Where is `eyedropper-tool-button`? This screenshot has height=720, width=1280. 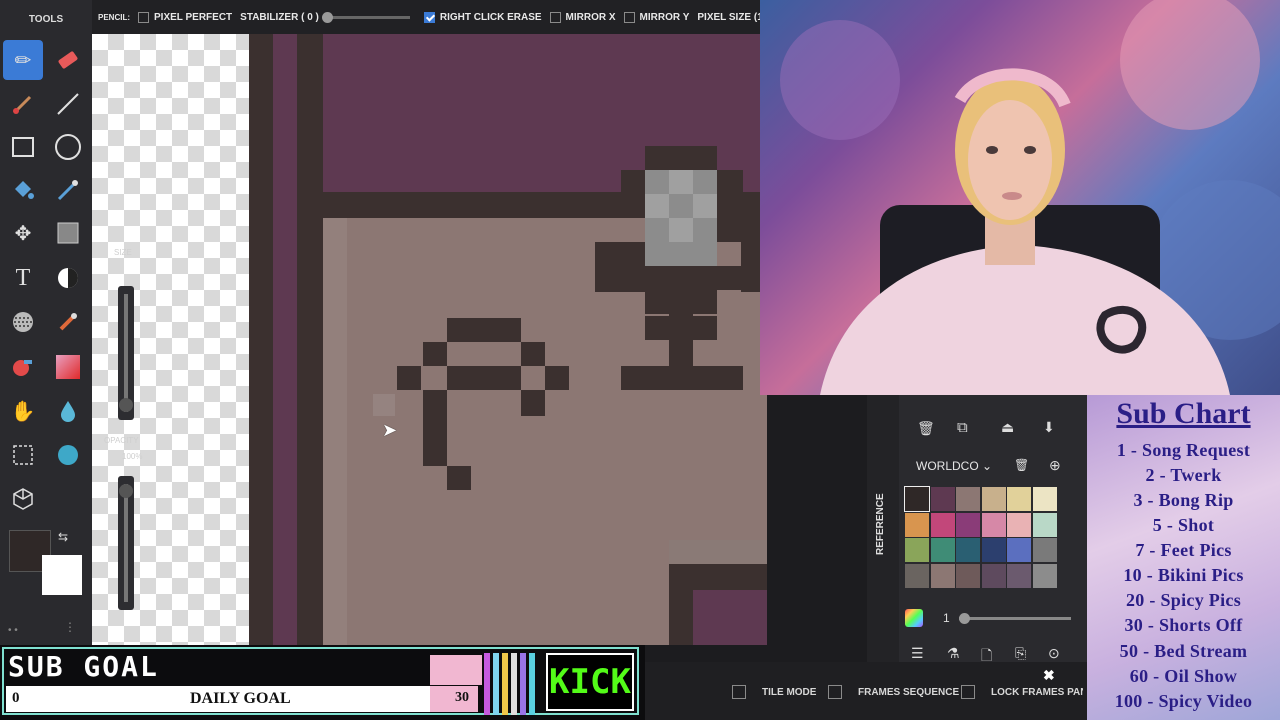
eyedropper-tool-button is located at coordinates (68, 190).